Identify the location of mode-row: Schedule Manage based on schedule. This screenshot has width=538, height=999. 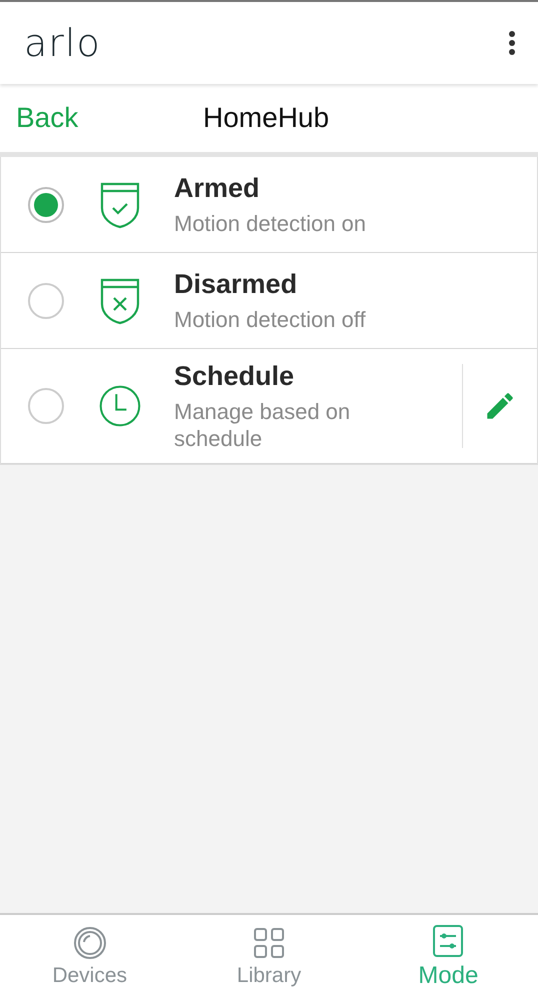
(269, 406).